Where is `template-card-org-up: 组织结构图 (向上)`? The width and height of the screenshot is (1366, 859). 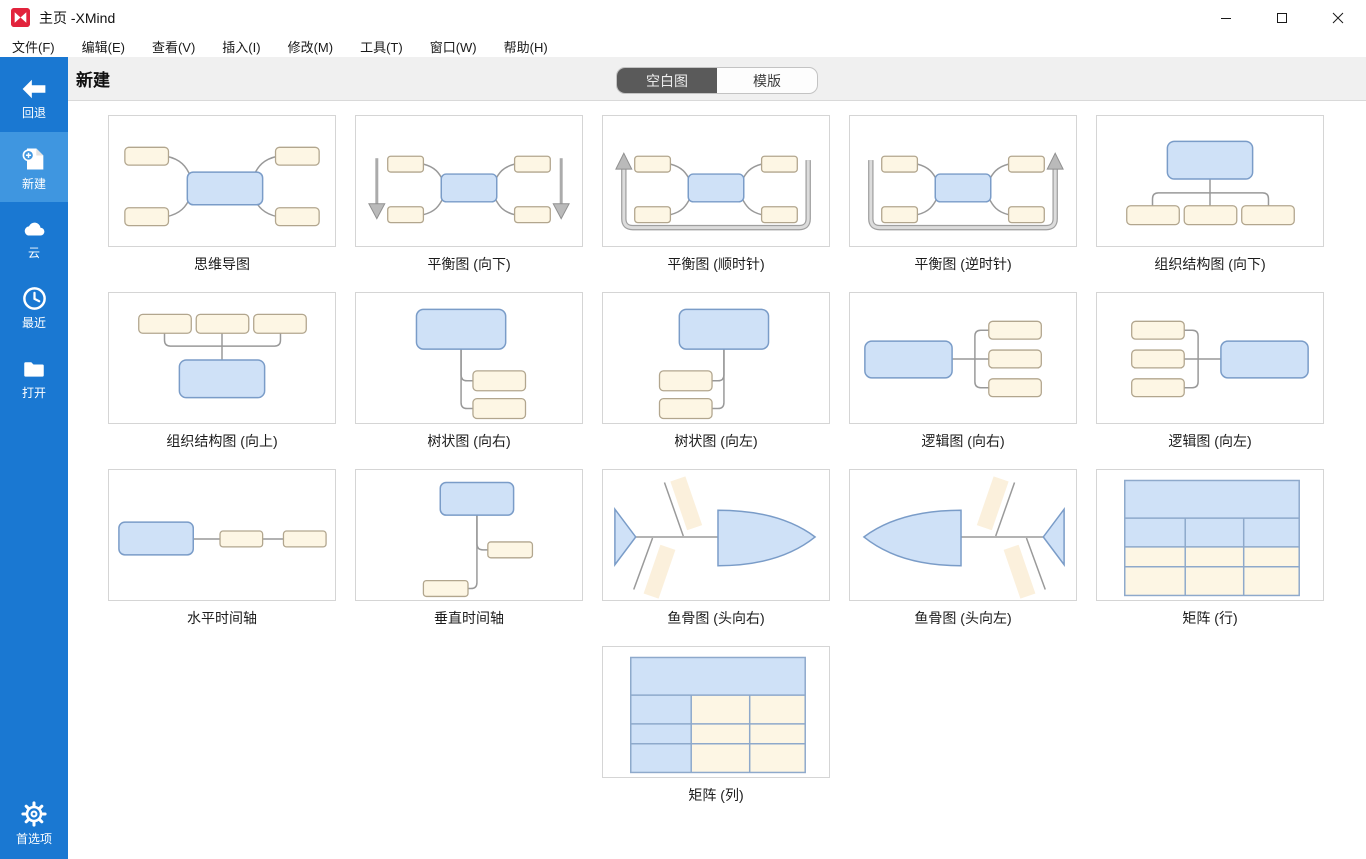 template-card-org-up: 组织结构图 (向上) is located at coordinates (222, 370).